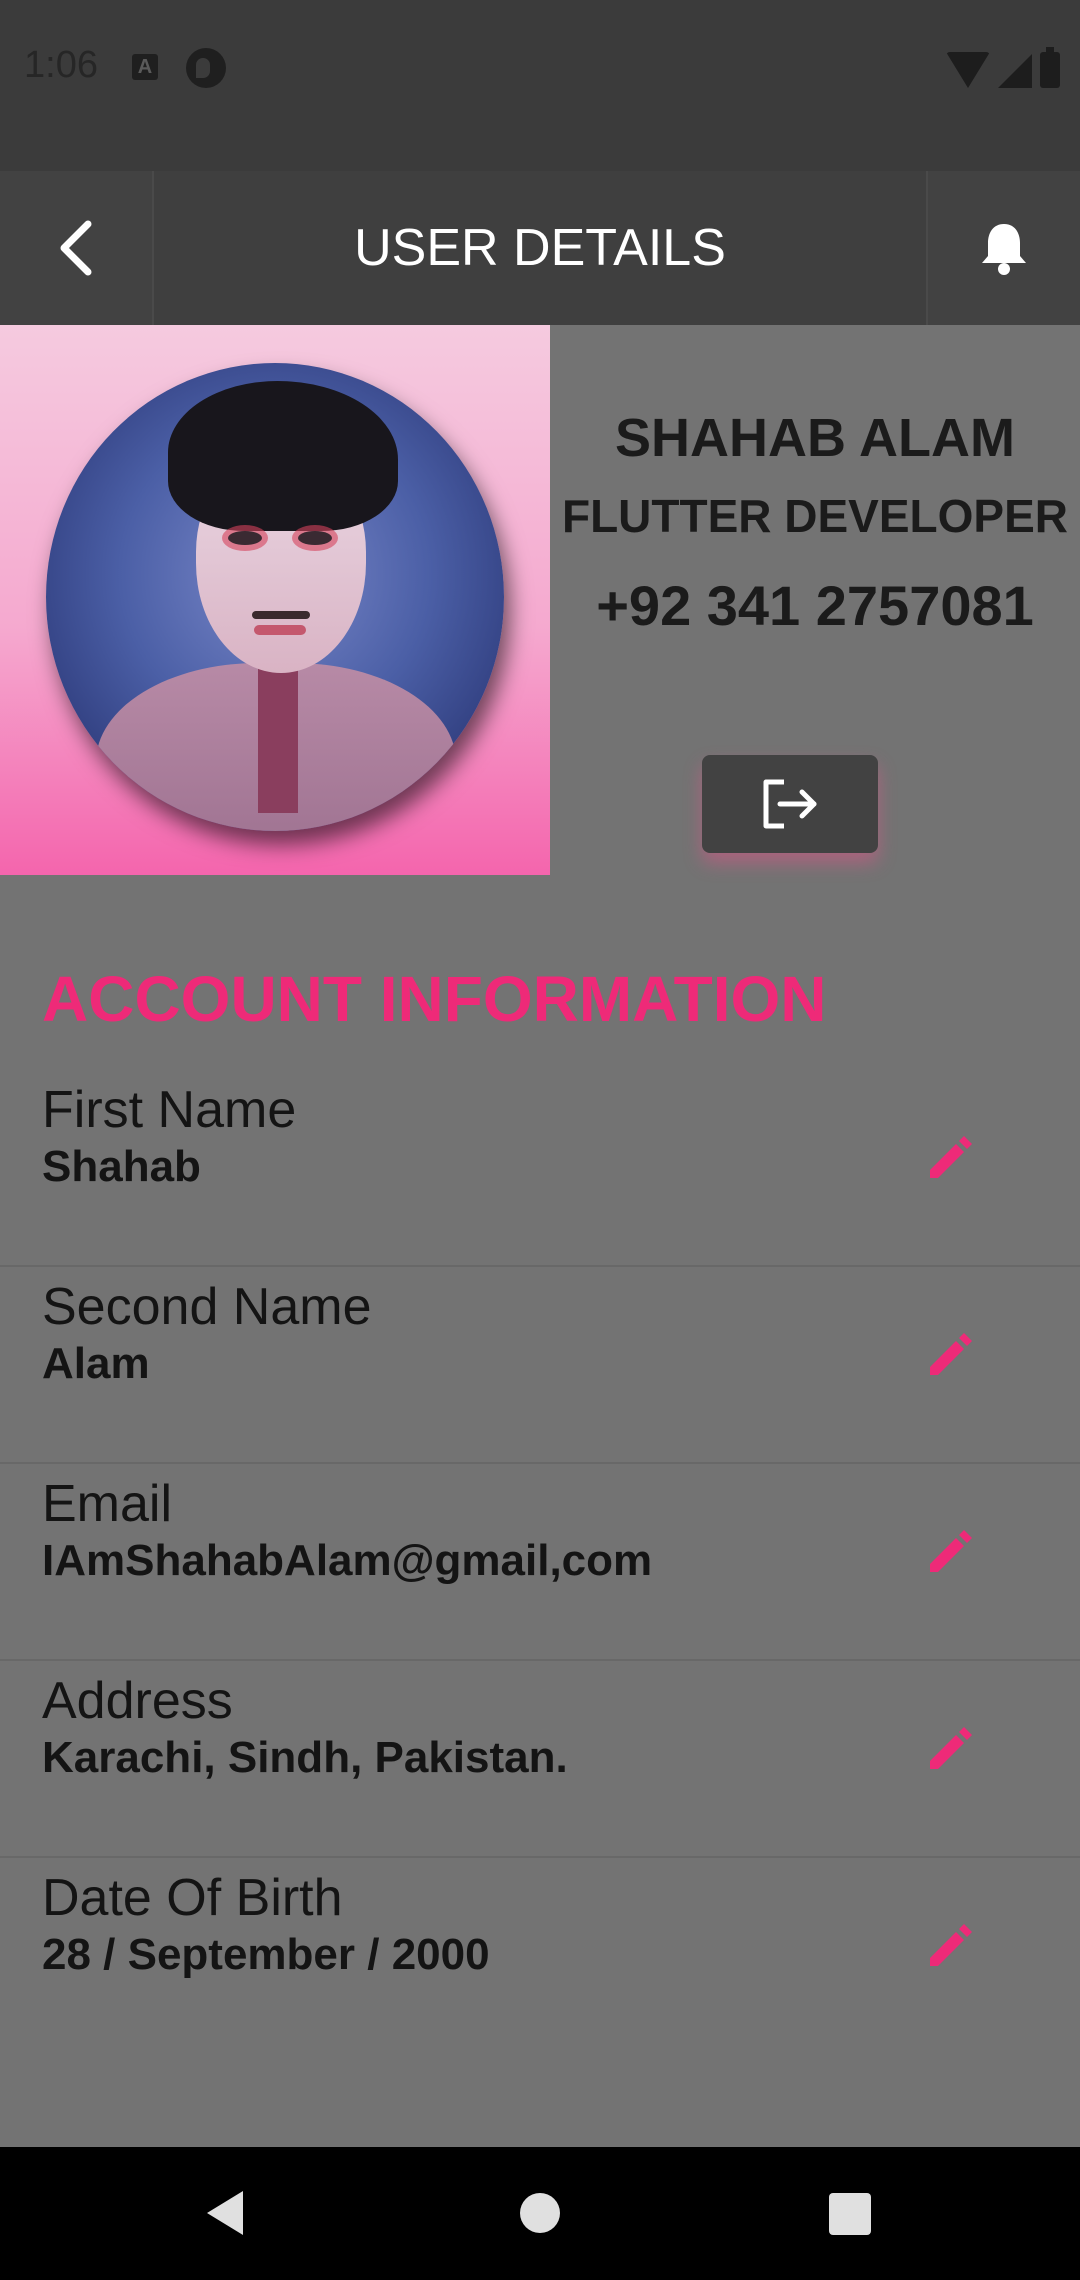  I want to click on section-title-account-information: ACCOUNT INFORMATION, so click(434, 999).